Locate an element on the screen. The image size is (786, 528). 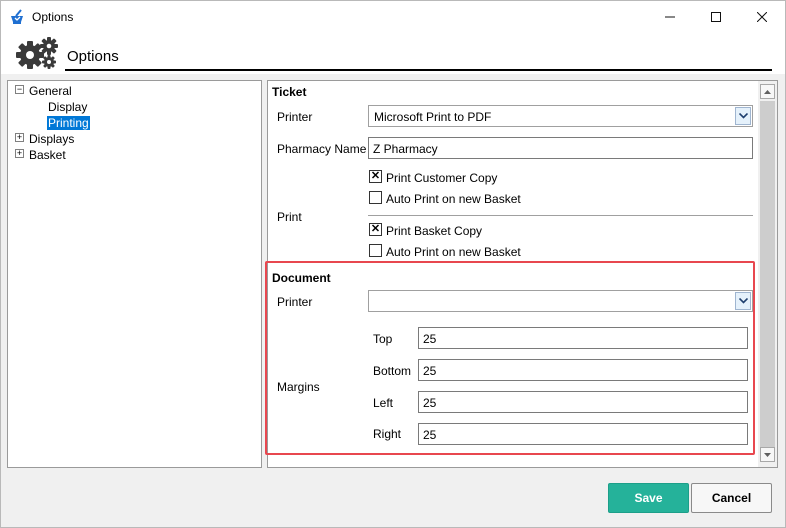
ticket-printer-value: Microsoft Print to PDF is located at coordinates (433, 117).